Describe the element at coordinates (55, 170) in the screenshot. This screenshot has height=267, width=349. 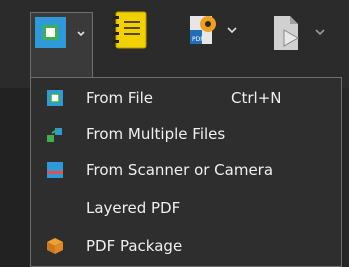
I see `scanner-icon` at that location.